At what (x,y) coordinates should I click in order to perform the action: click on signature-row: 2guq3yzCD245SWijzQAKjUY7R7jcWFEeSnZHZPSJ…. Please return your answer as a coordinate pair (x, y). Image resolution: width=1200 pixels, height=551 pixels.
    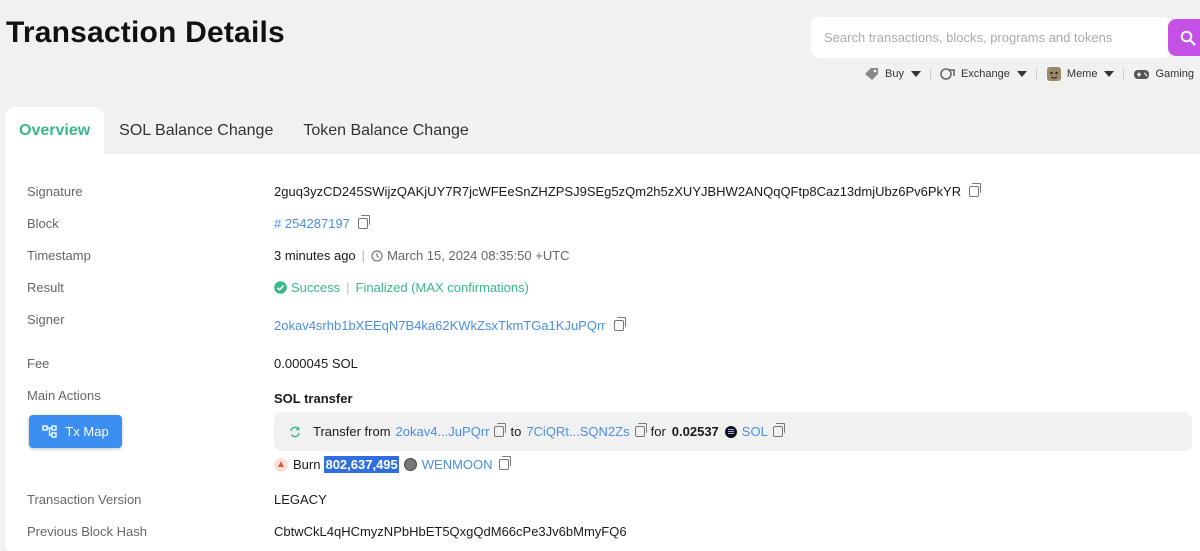
    Looking at the image, I should click on (628, 191).